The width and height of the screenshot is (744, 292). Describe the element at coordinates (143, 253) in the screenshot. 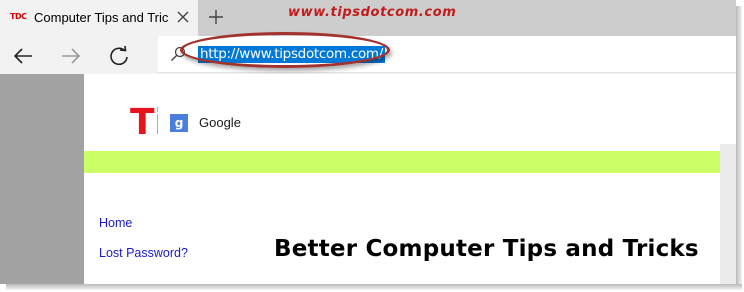

I see `lost-password-link: Lost Password?` at that location.